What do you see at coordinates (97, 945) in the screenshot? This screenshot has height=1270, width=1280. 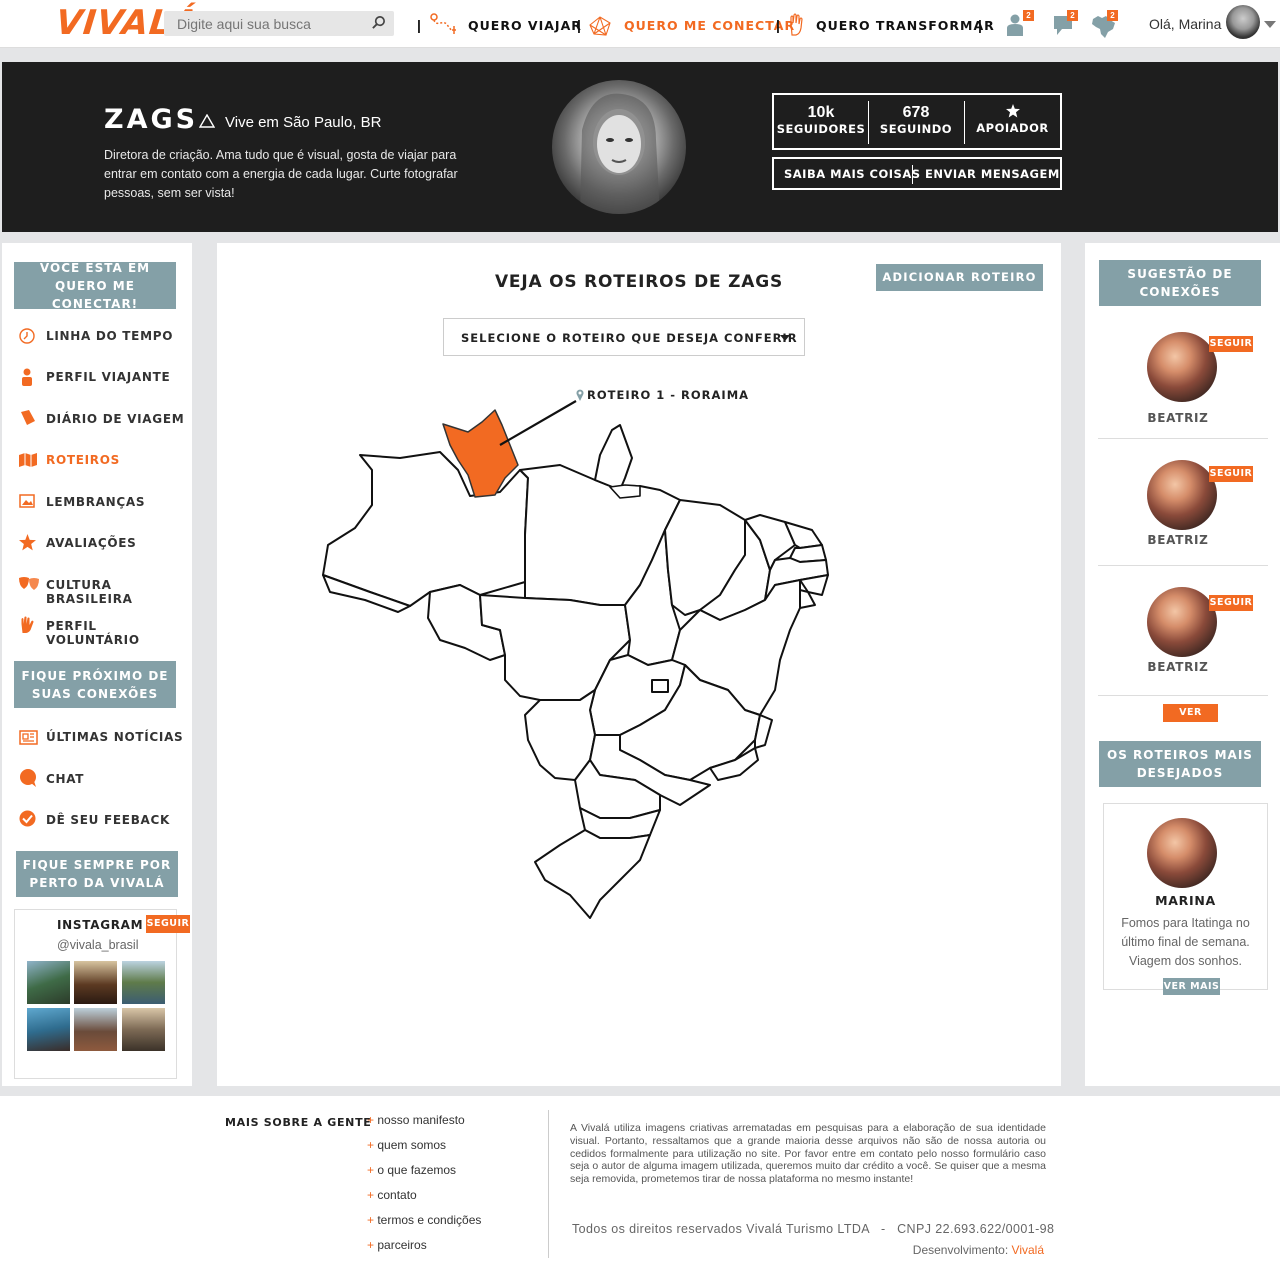 I see `instagram-handle: @vivala_brasil` at bounding box center [97, 945].